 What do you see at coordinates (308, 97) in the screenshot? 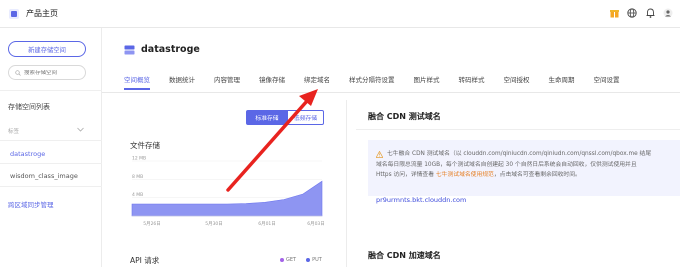
I see `annotation-arrow-head` at bounding box center [308, 97].